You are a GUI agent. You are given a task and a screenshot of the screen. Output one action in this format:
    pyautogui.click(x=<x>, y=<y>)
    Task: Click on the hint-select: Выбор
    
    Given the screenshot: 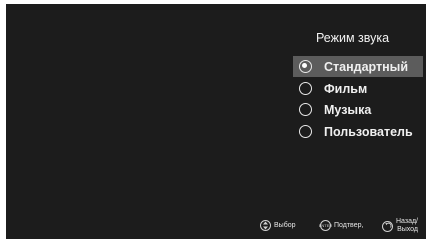 What is the action you would take?
    pyautogui.click(x=278, y=225)
    